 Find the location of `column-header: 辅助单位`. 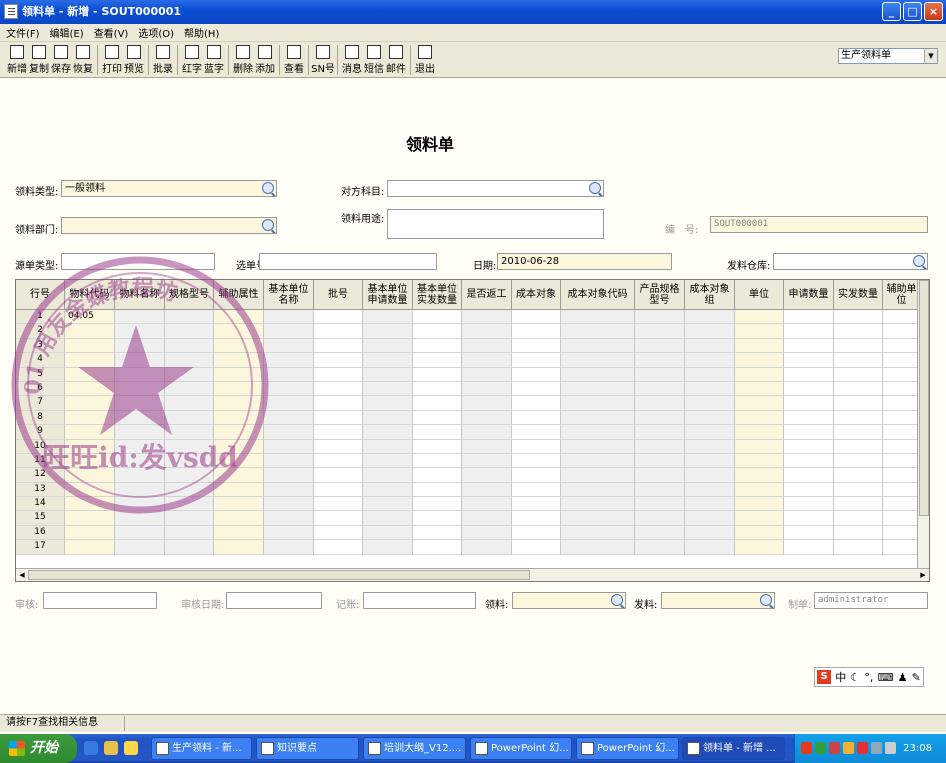

column-header: 辅助单位 is located at coordinates (902, 295).